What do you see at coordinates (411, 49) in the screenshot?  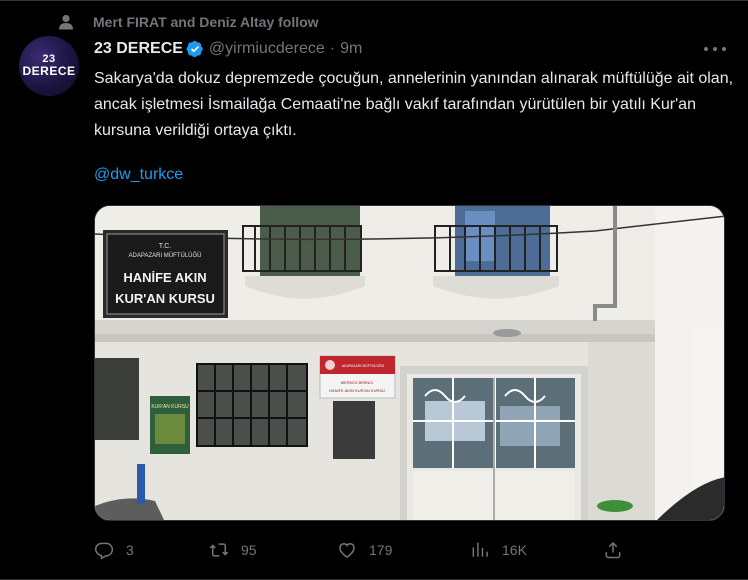 I see `tweet-header: 23 DERECE @yirmiucderece · 9m` at bounding box center [411, 49].